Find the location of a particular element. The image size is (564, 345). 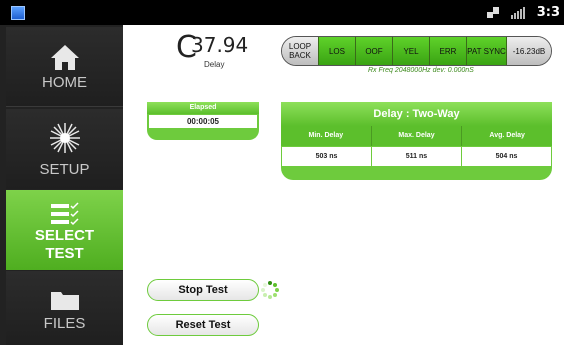

avg-delay-value: 504 ns is located at coordinates (506, 156).